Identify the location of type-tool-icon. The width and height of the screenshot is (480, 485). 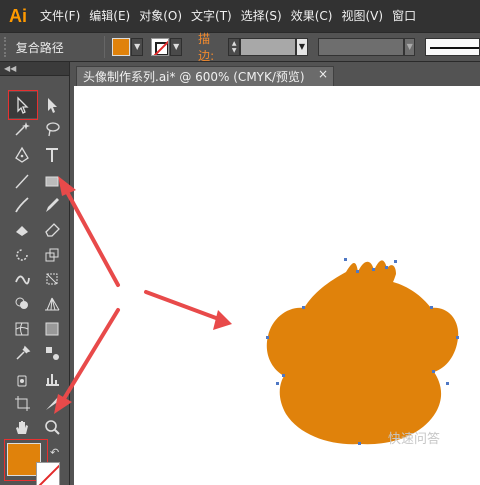
(52, 155).